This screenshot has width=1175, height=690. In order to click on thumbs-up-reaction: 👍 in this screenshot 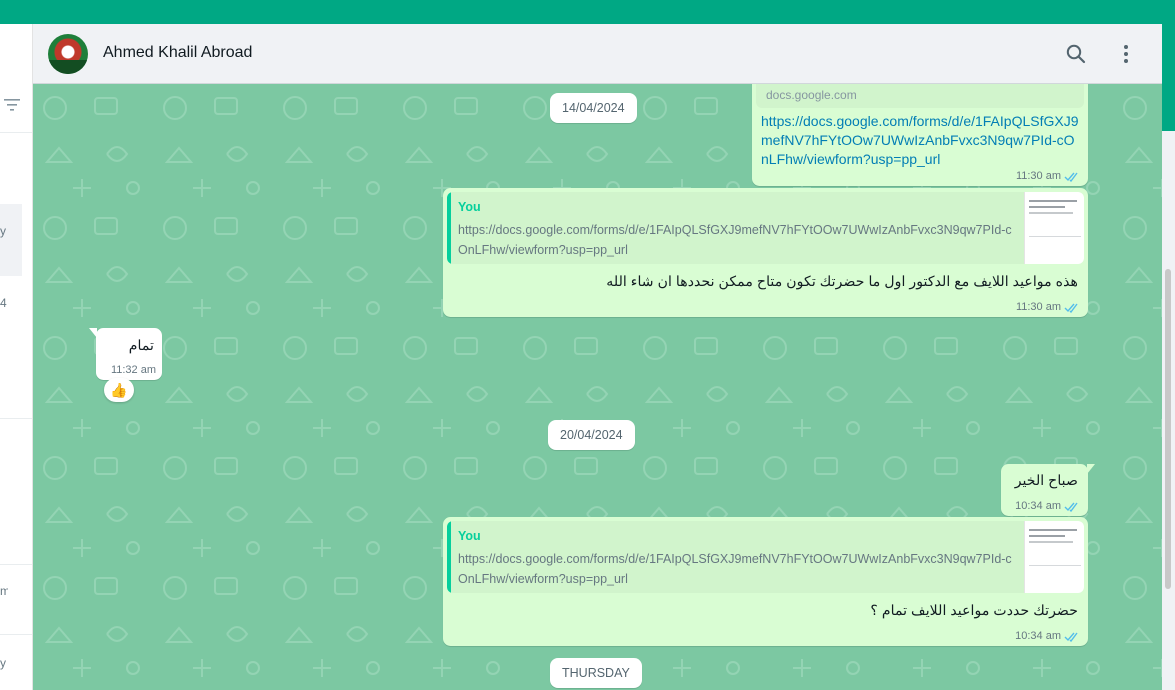, I will do `click(119, 390)`.